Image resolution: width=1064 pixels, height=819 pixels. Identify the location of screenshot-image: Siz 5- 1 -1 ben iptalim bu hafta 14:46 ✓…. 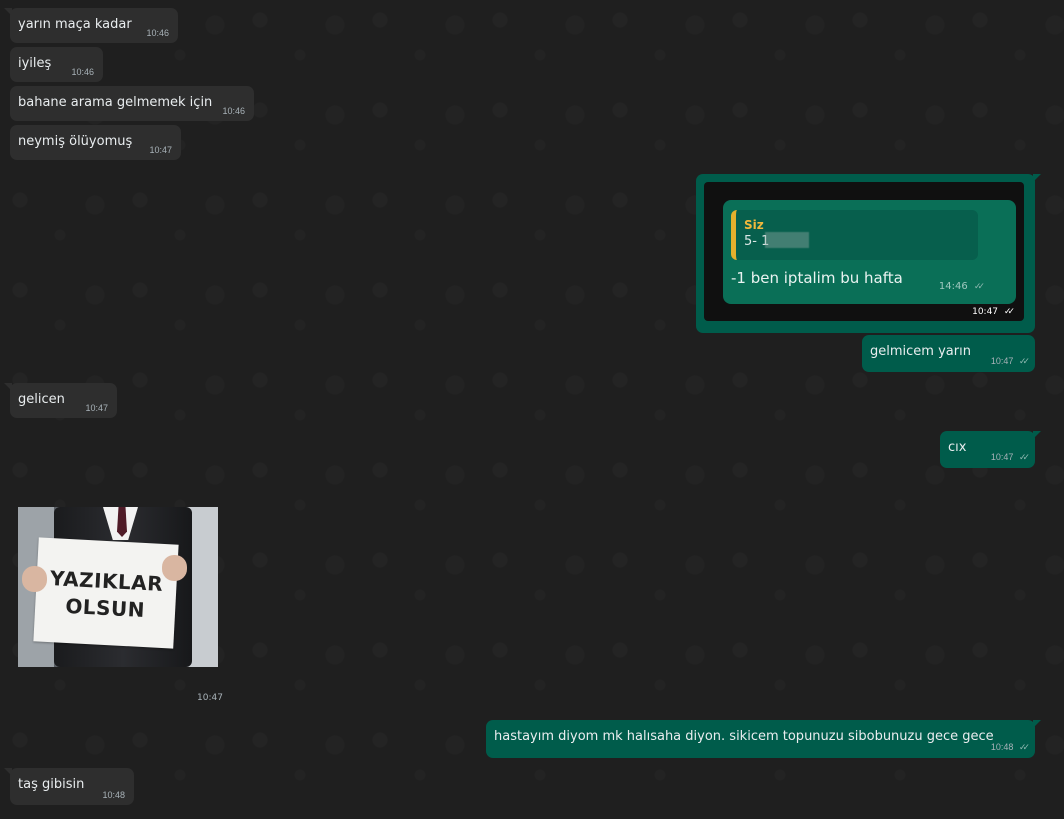
(864, 251).